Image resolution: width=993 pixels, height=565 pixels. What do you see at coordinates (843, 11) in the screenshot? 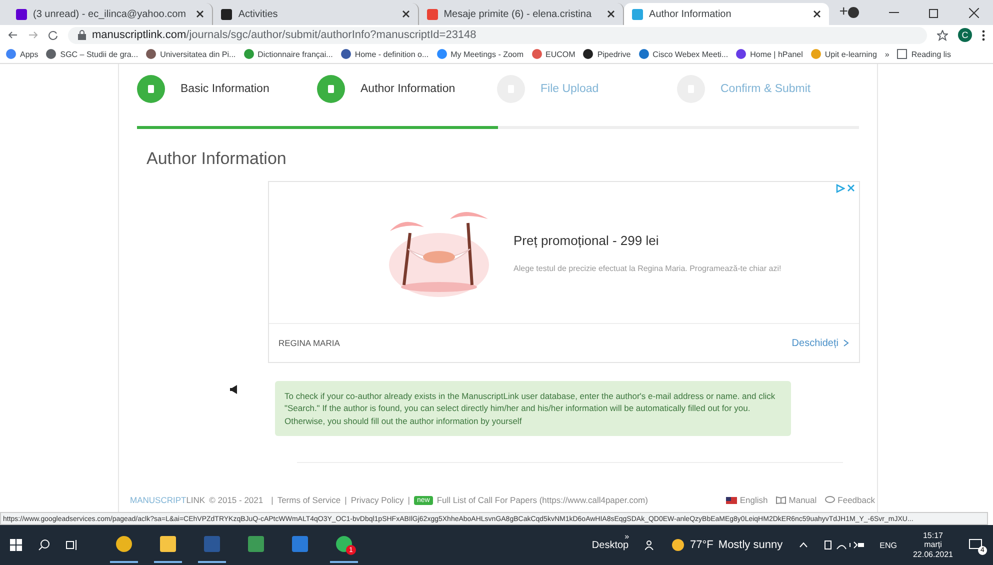
I see `new-tab-button: +` at bounding box center [843, 11].